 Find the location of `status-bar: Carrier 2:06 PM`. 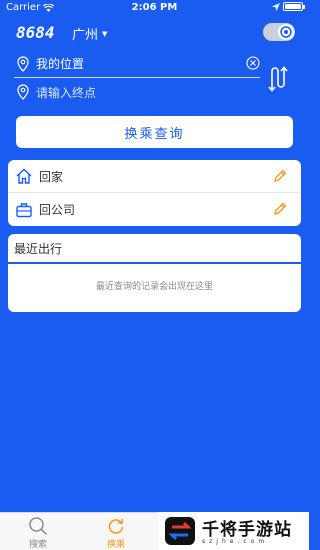

status-bar: Carrier 2:06 PM is located at coordinates (154, 8).